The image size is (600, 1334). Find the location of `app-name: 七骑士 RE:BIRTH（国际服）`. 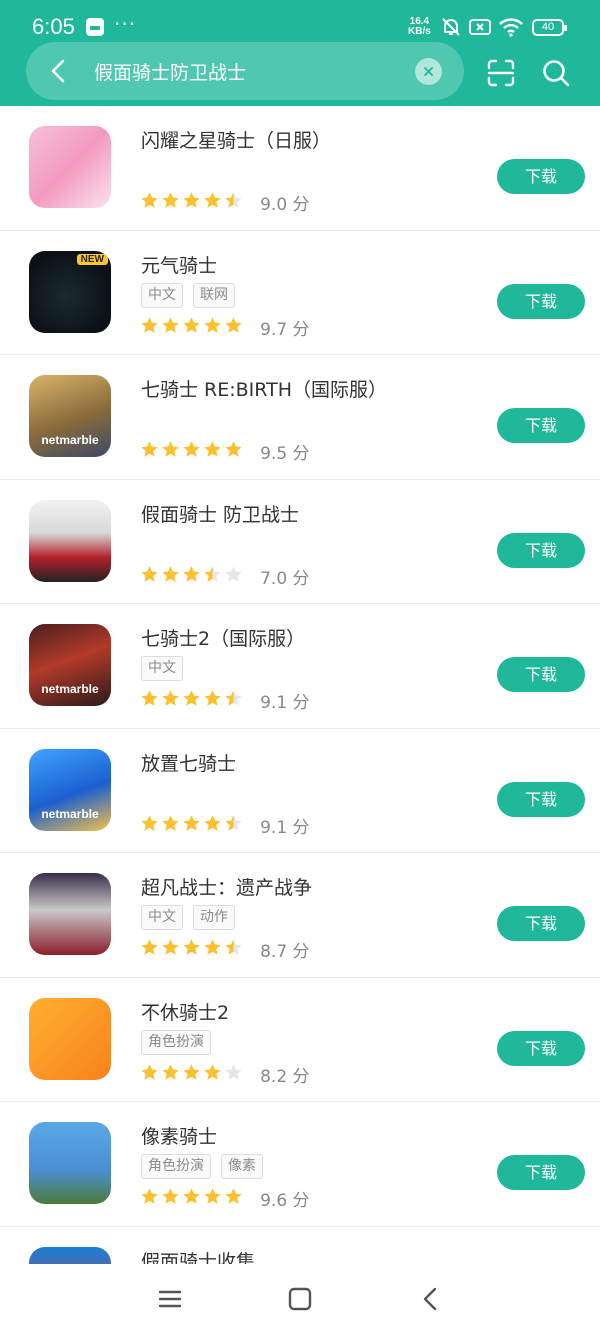

app-name: 七骑士 RE:BIRTH（国际服） is located at coordinates (264, 388).